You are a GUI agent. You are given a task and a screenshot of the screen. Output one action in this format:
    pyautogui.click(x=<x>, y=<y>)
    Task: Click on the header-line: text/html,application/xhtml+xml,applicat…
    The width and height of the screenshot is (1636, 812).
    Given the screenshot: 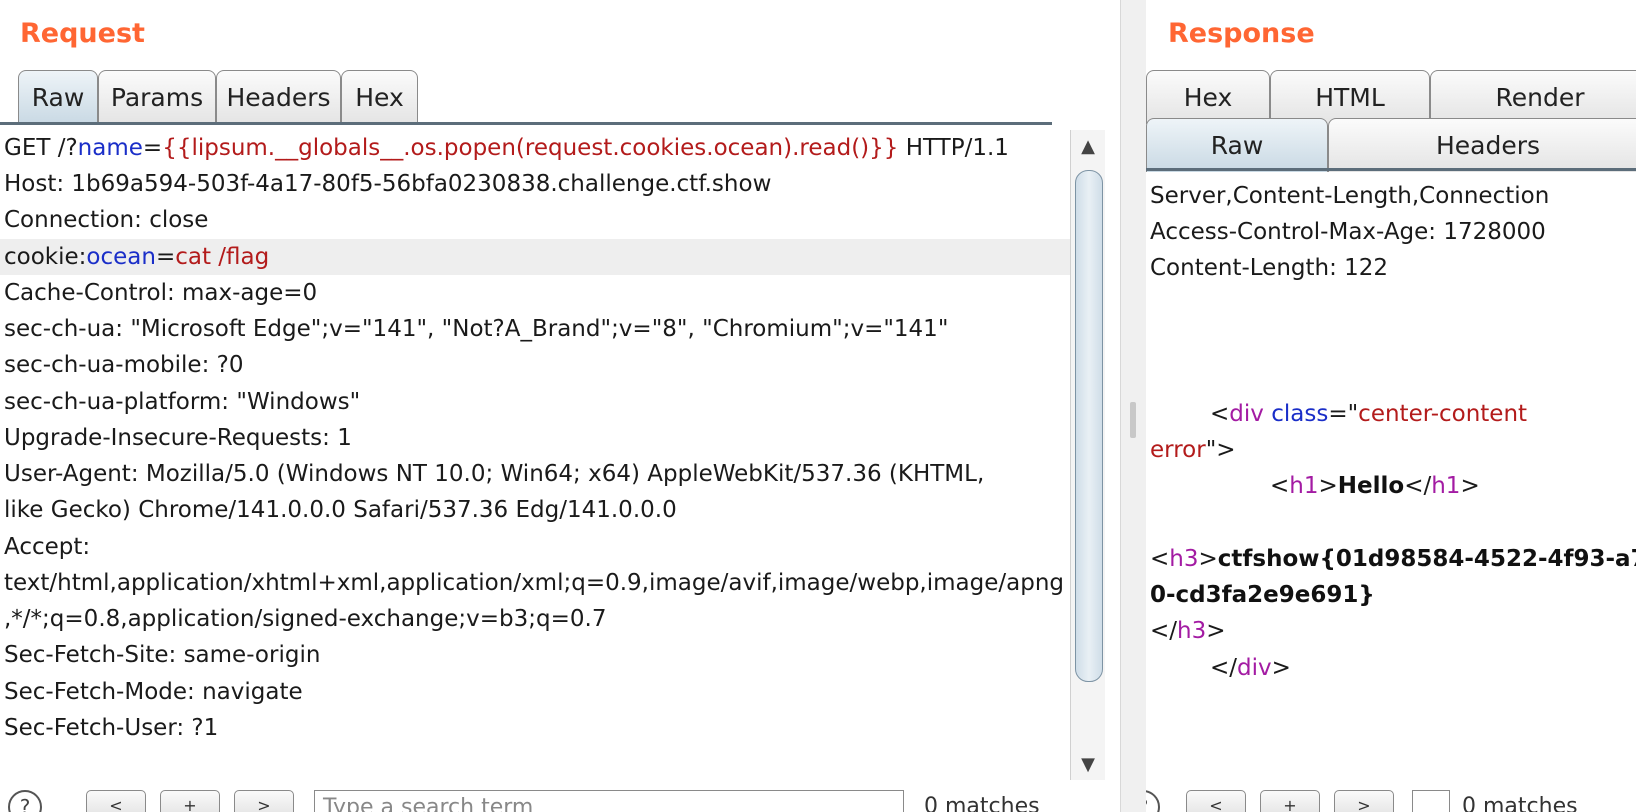 What is the action you would take?
    pyautogui.click(x=534, y=583)
    